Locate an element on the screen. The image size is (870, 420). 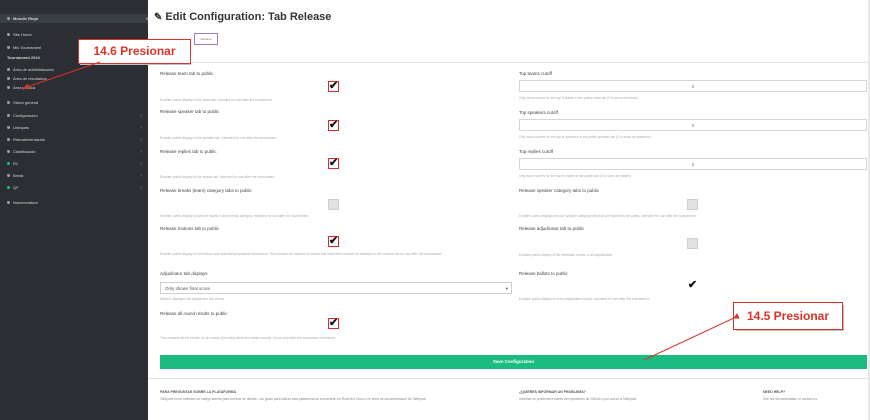
release-motions-tab-label: Release motions tab to public is located at coordinates (190, 228).